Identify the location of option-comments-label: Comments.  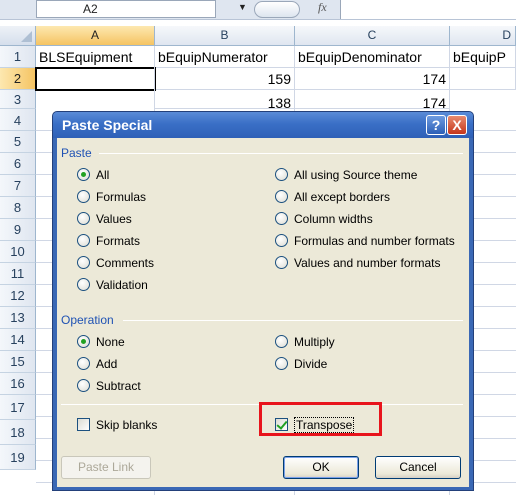
(125, 263).